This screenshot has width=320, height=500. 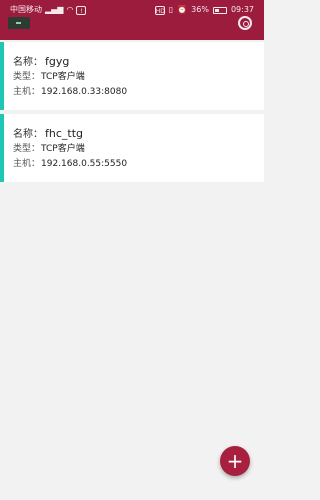 What do you see at coordinates (54, 9) in the screenshot?
I see `signal-icon: ▂▄▆` at bounding box center [54, 9].